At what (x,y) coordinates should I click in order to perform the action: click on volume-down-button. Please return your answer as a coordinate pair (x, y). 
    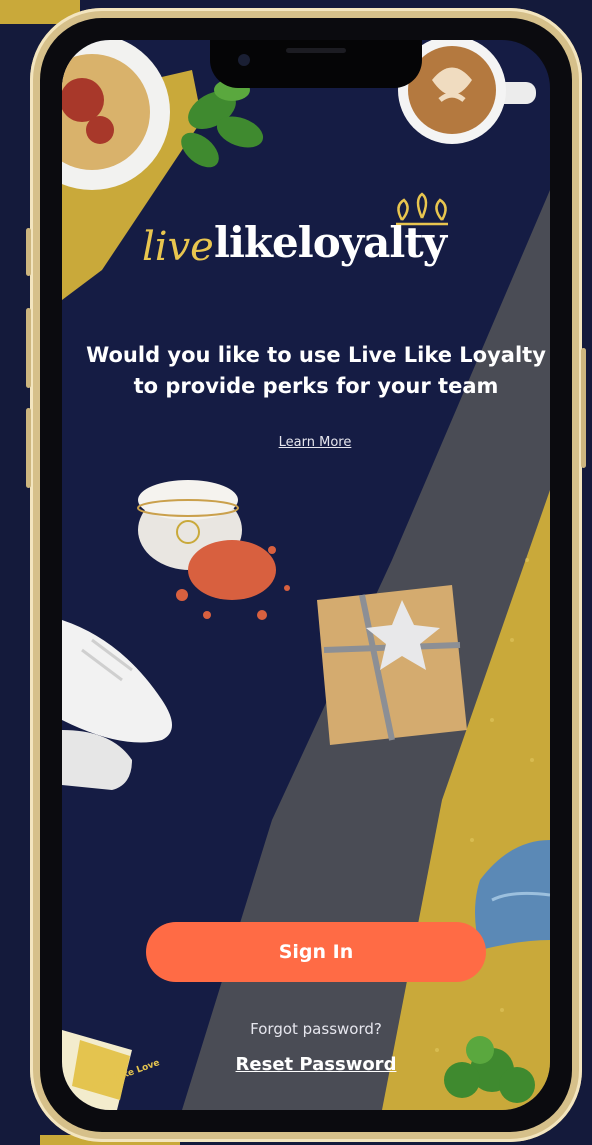
    Looking at the image, I should click on (28, 448).